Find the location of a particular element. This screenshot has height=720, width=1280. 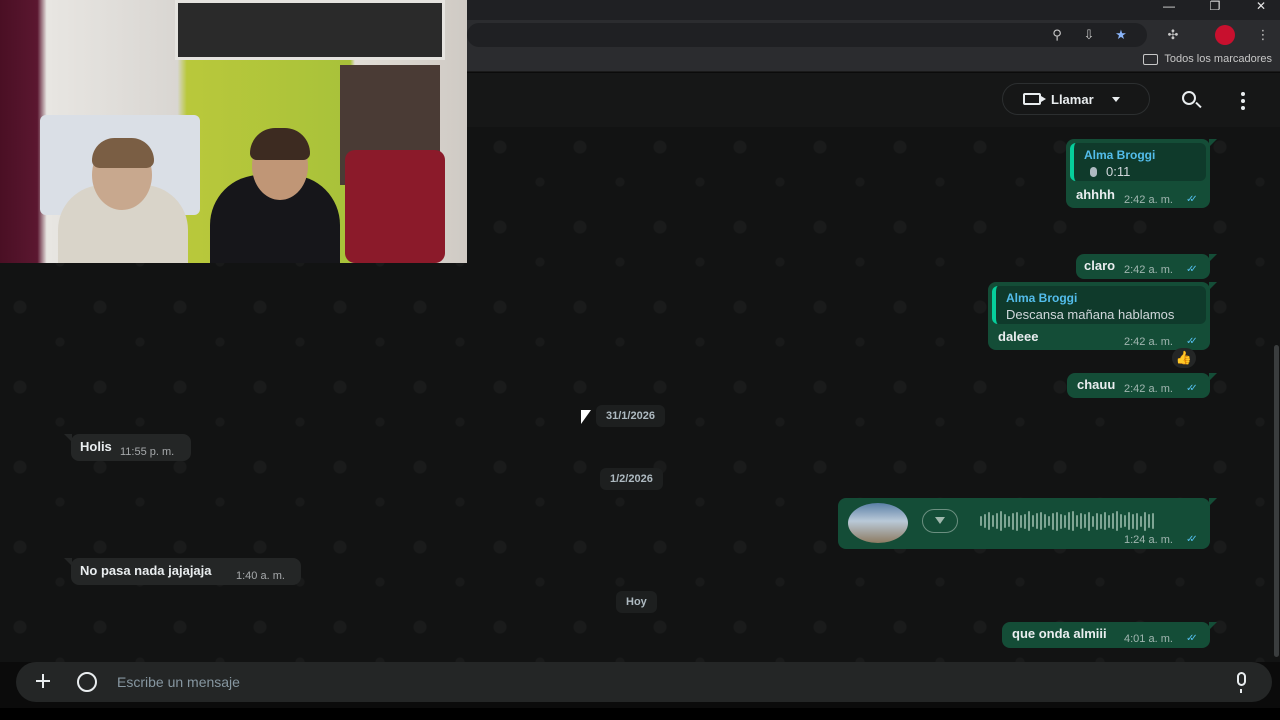

message-bubble-incoming: Holis 11:55 p. m. is located at coordinates (127, 447).